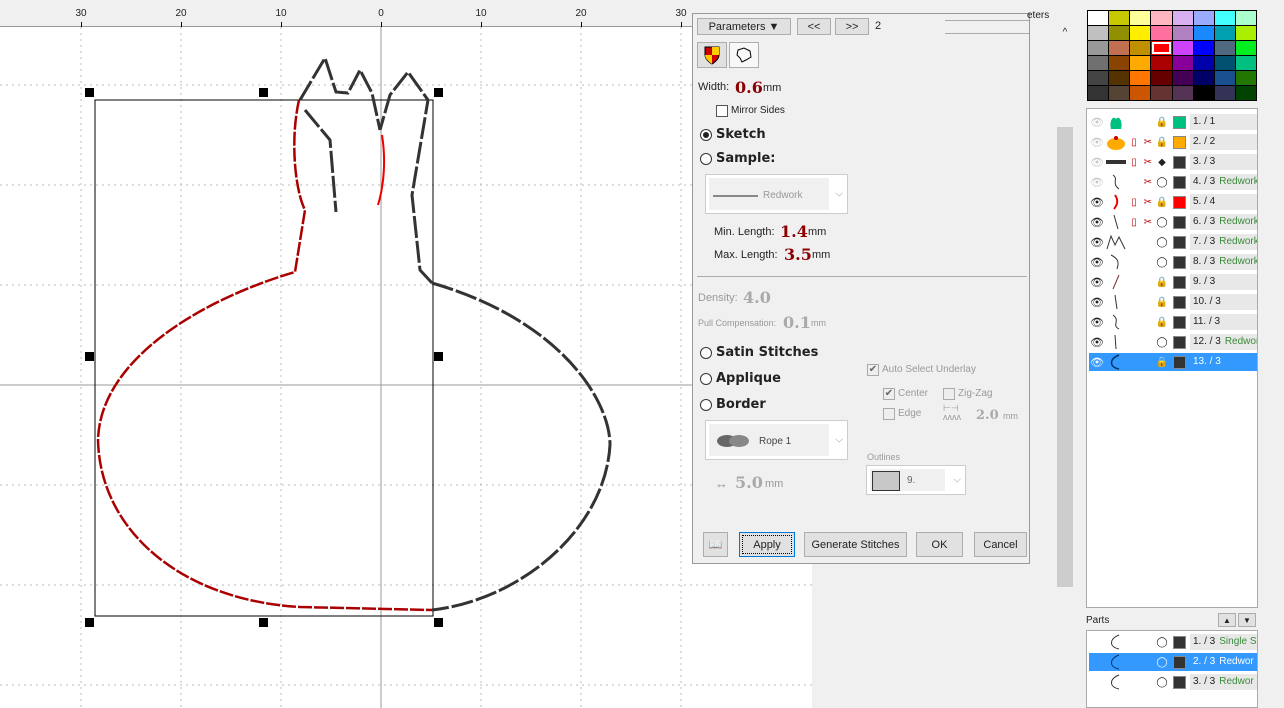 This screenshot has height=708, width=1284. Describe the element at coordinates (949, 394) in the screenshot. I see `zigzag-checkbox` at that location.